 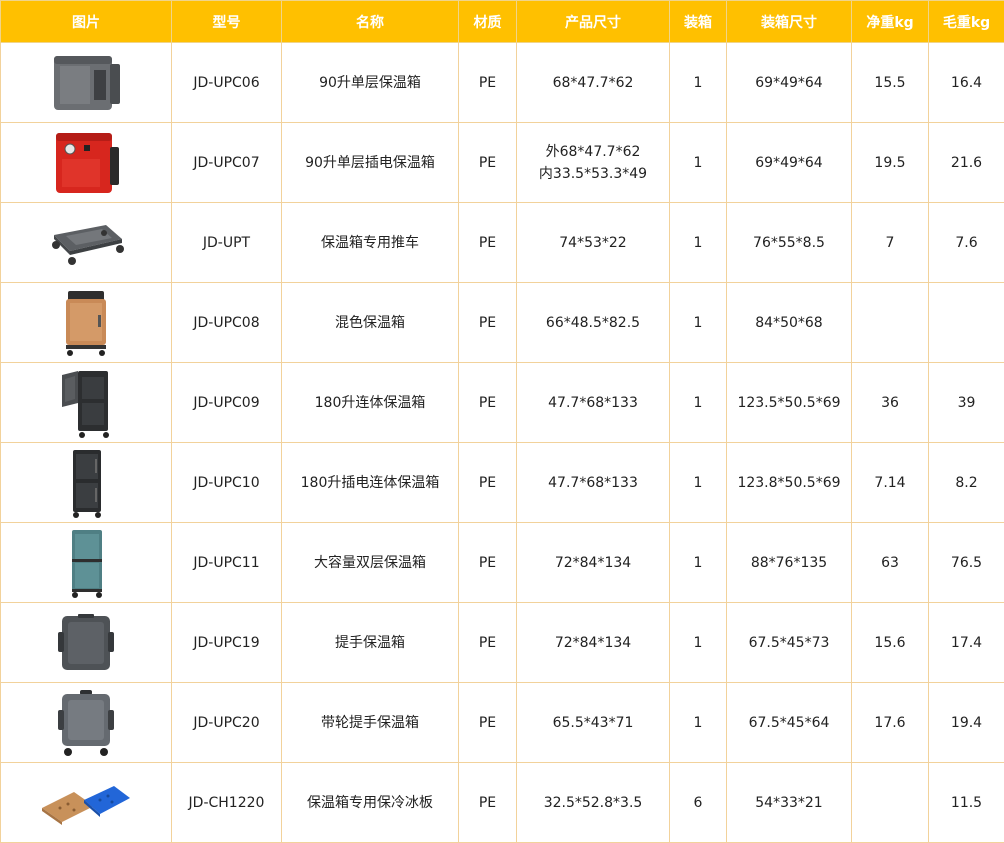 What do you see at coordinates (789, 803) in the screenshot?
I see `carton-size-cell: 54*33*21` at bounding box center [789, 803].